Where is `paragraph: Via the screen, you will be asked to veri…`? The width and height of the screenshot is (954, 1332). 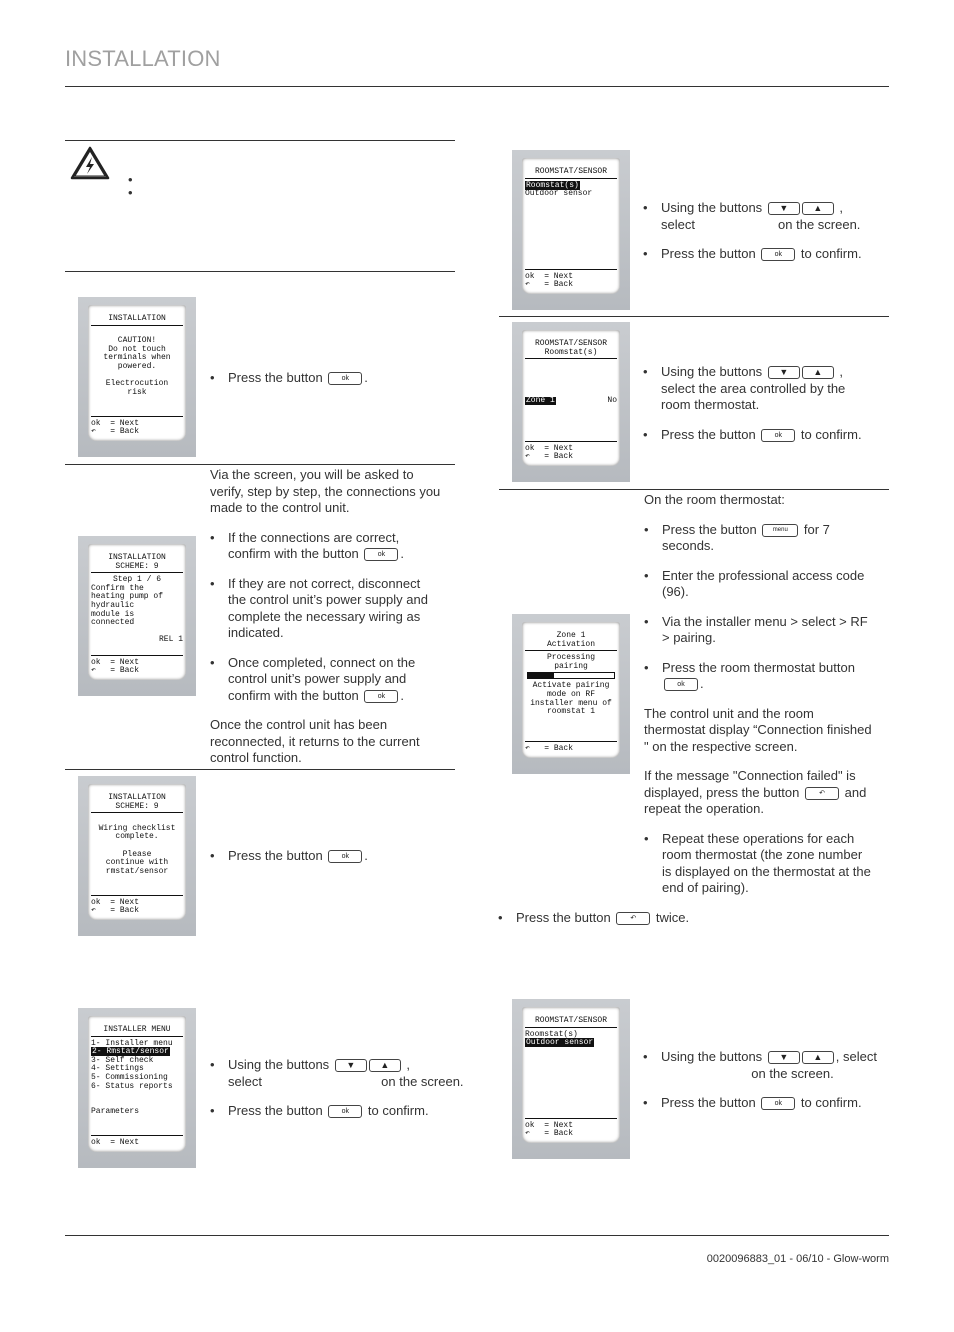
paragraph: Via the screen, you will be asked to veri… is located at coordinates (334, 492).